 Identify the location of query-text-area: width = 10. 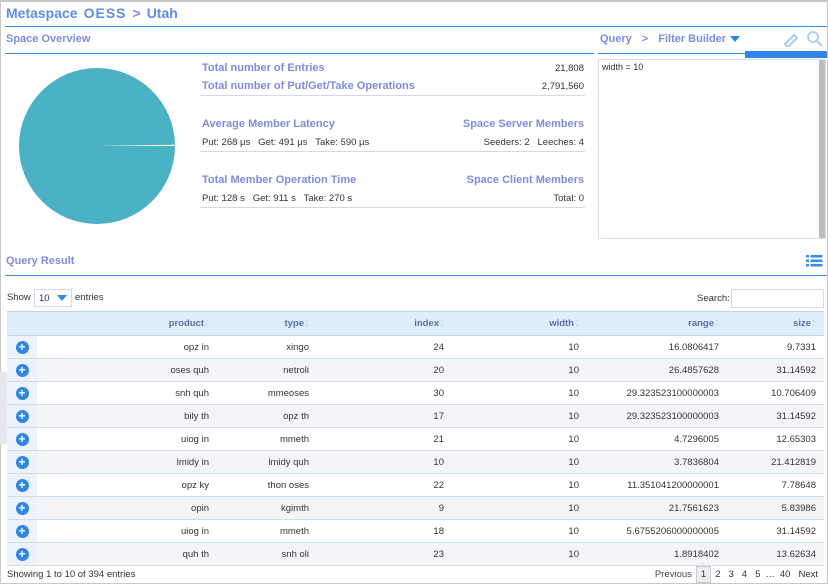
(712, 149).